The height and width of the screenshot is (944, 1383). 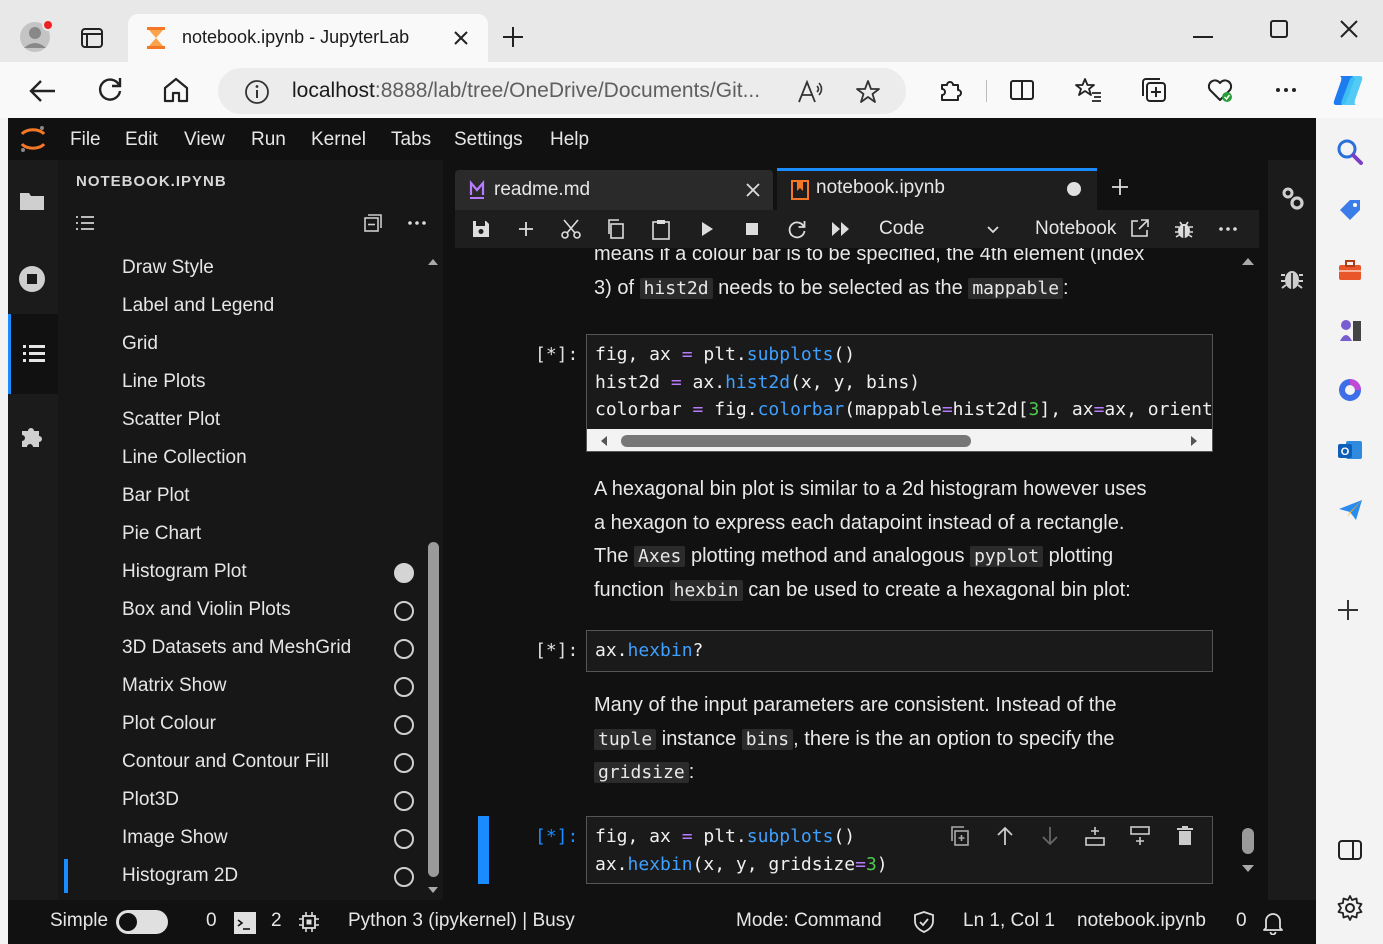 I want to click on profile-avatar-icon, so click(x=36, y=36).